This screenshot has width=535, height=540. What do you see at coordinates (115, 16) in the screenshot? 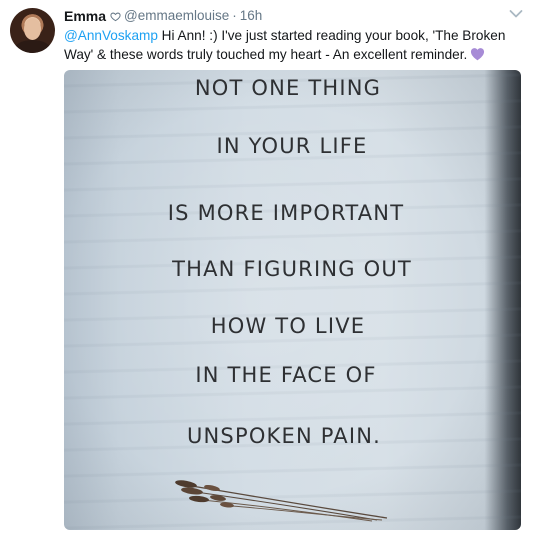
I see `heart-outline-icon` at bounding box center [115, 16].